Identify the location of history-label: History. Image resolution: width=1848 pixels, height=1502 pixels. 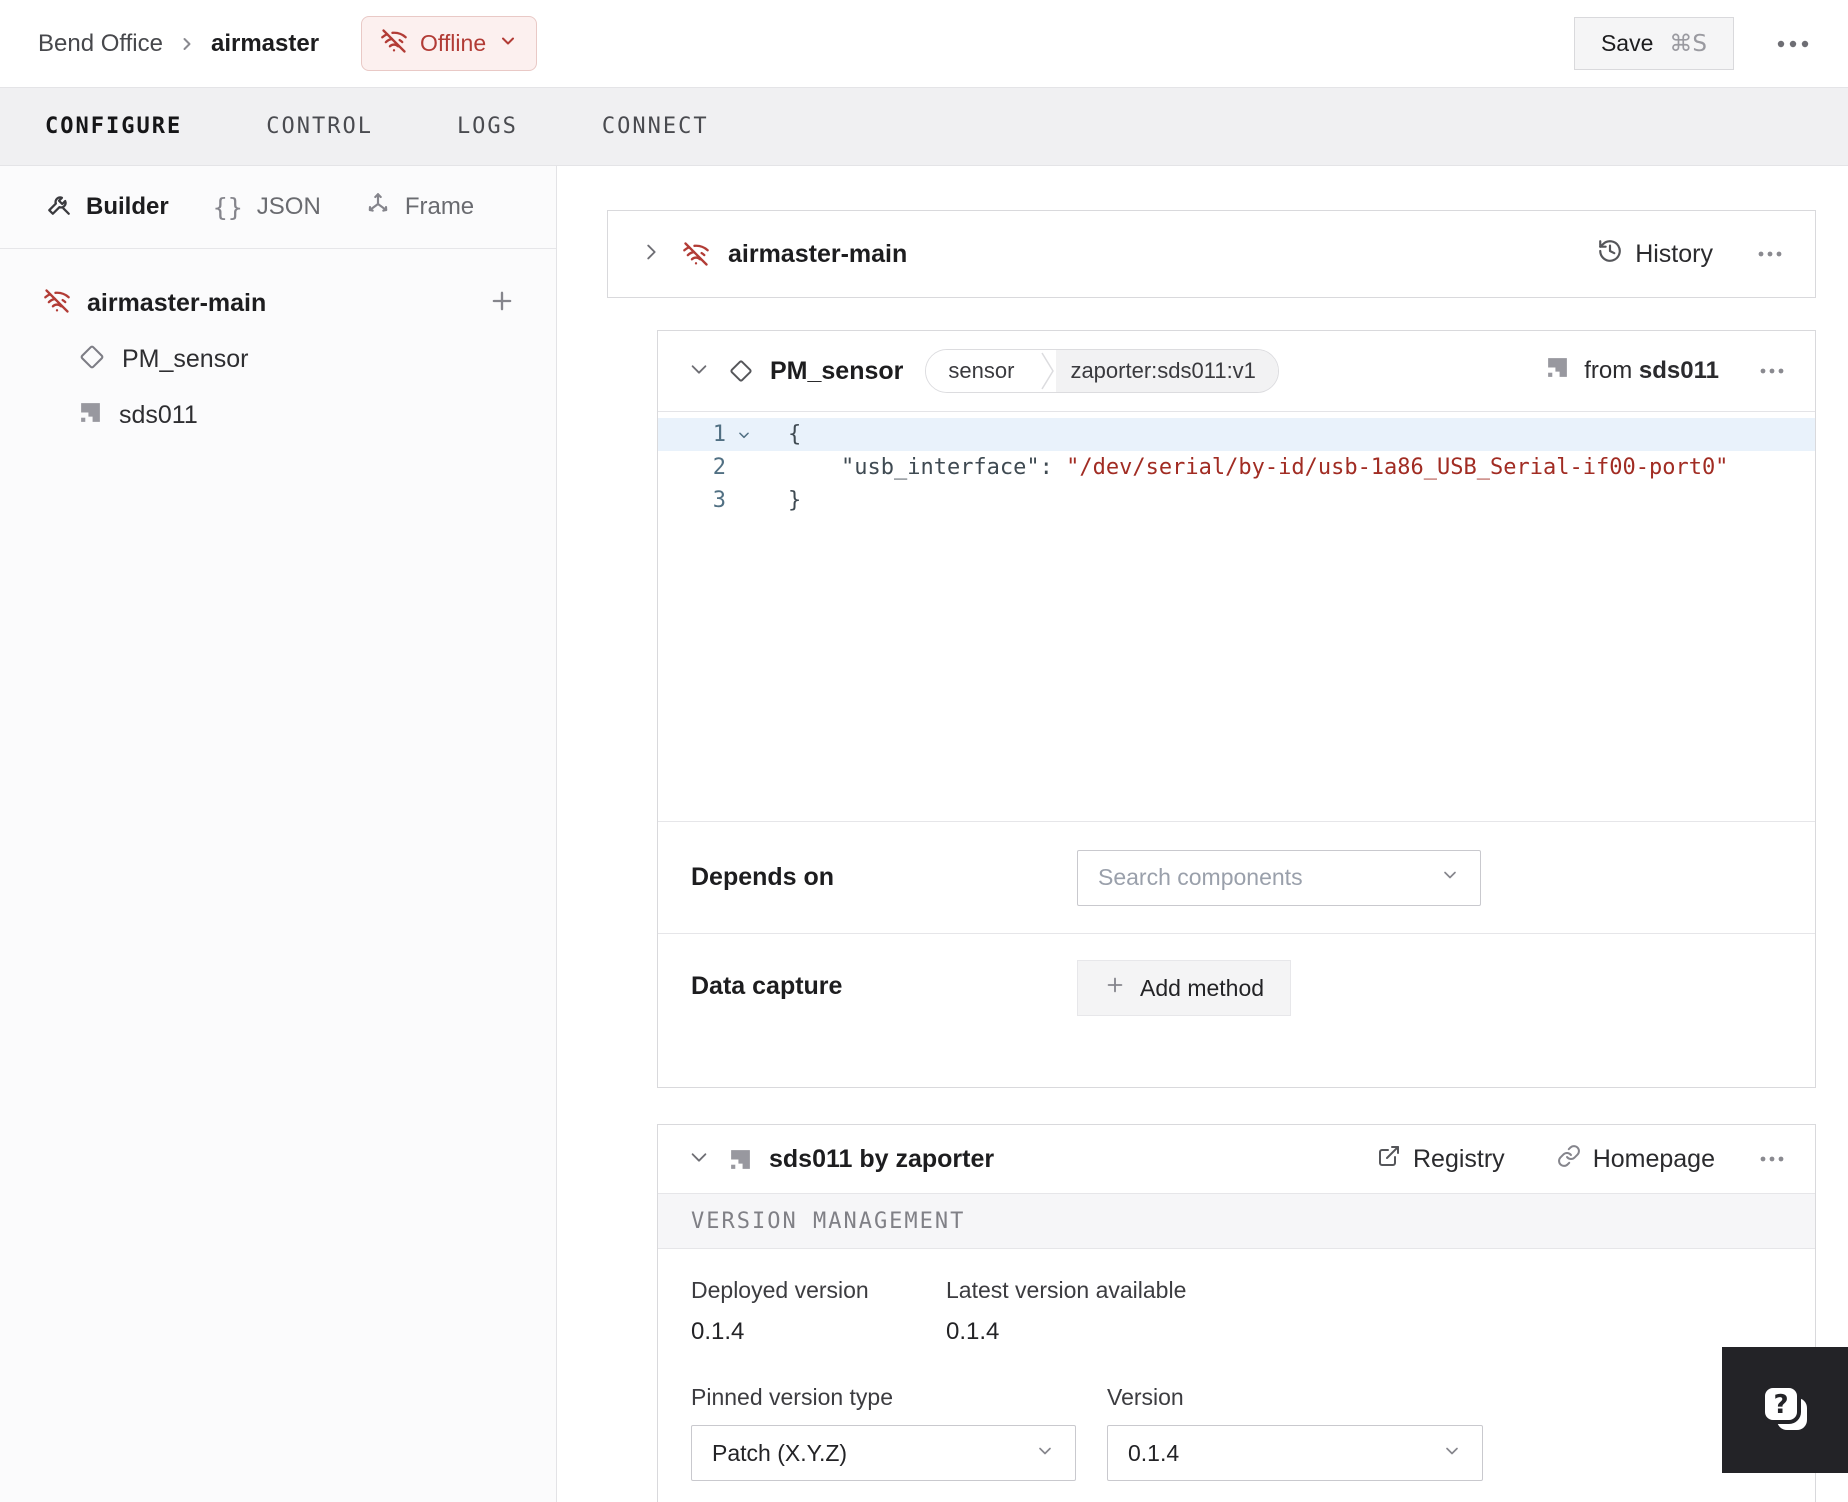
(1674, 253).